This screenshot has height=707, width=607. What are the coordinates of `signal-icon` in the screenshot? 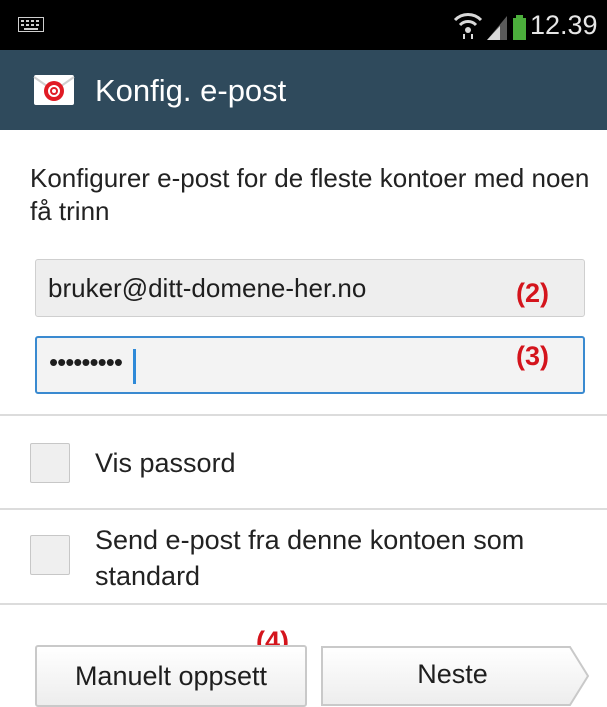 It's located at (497, 28).